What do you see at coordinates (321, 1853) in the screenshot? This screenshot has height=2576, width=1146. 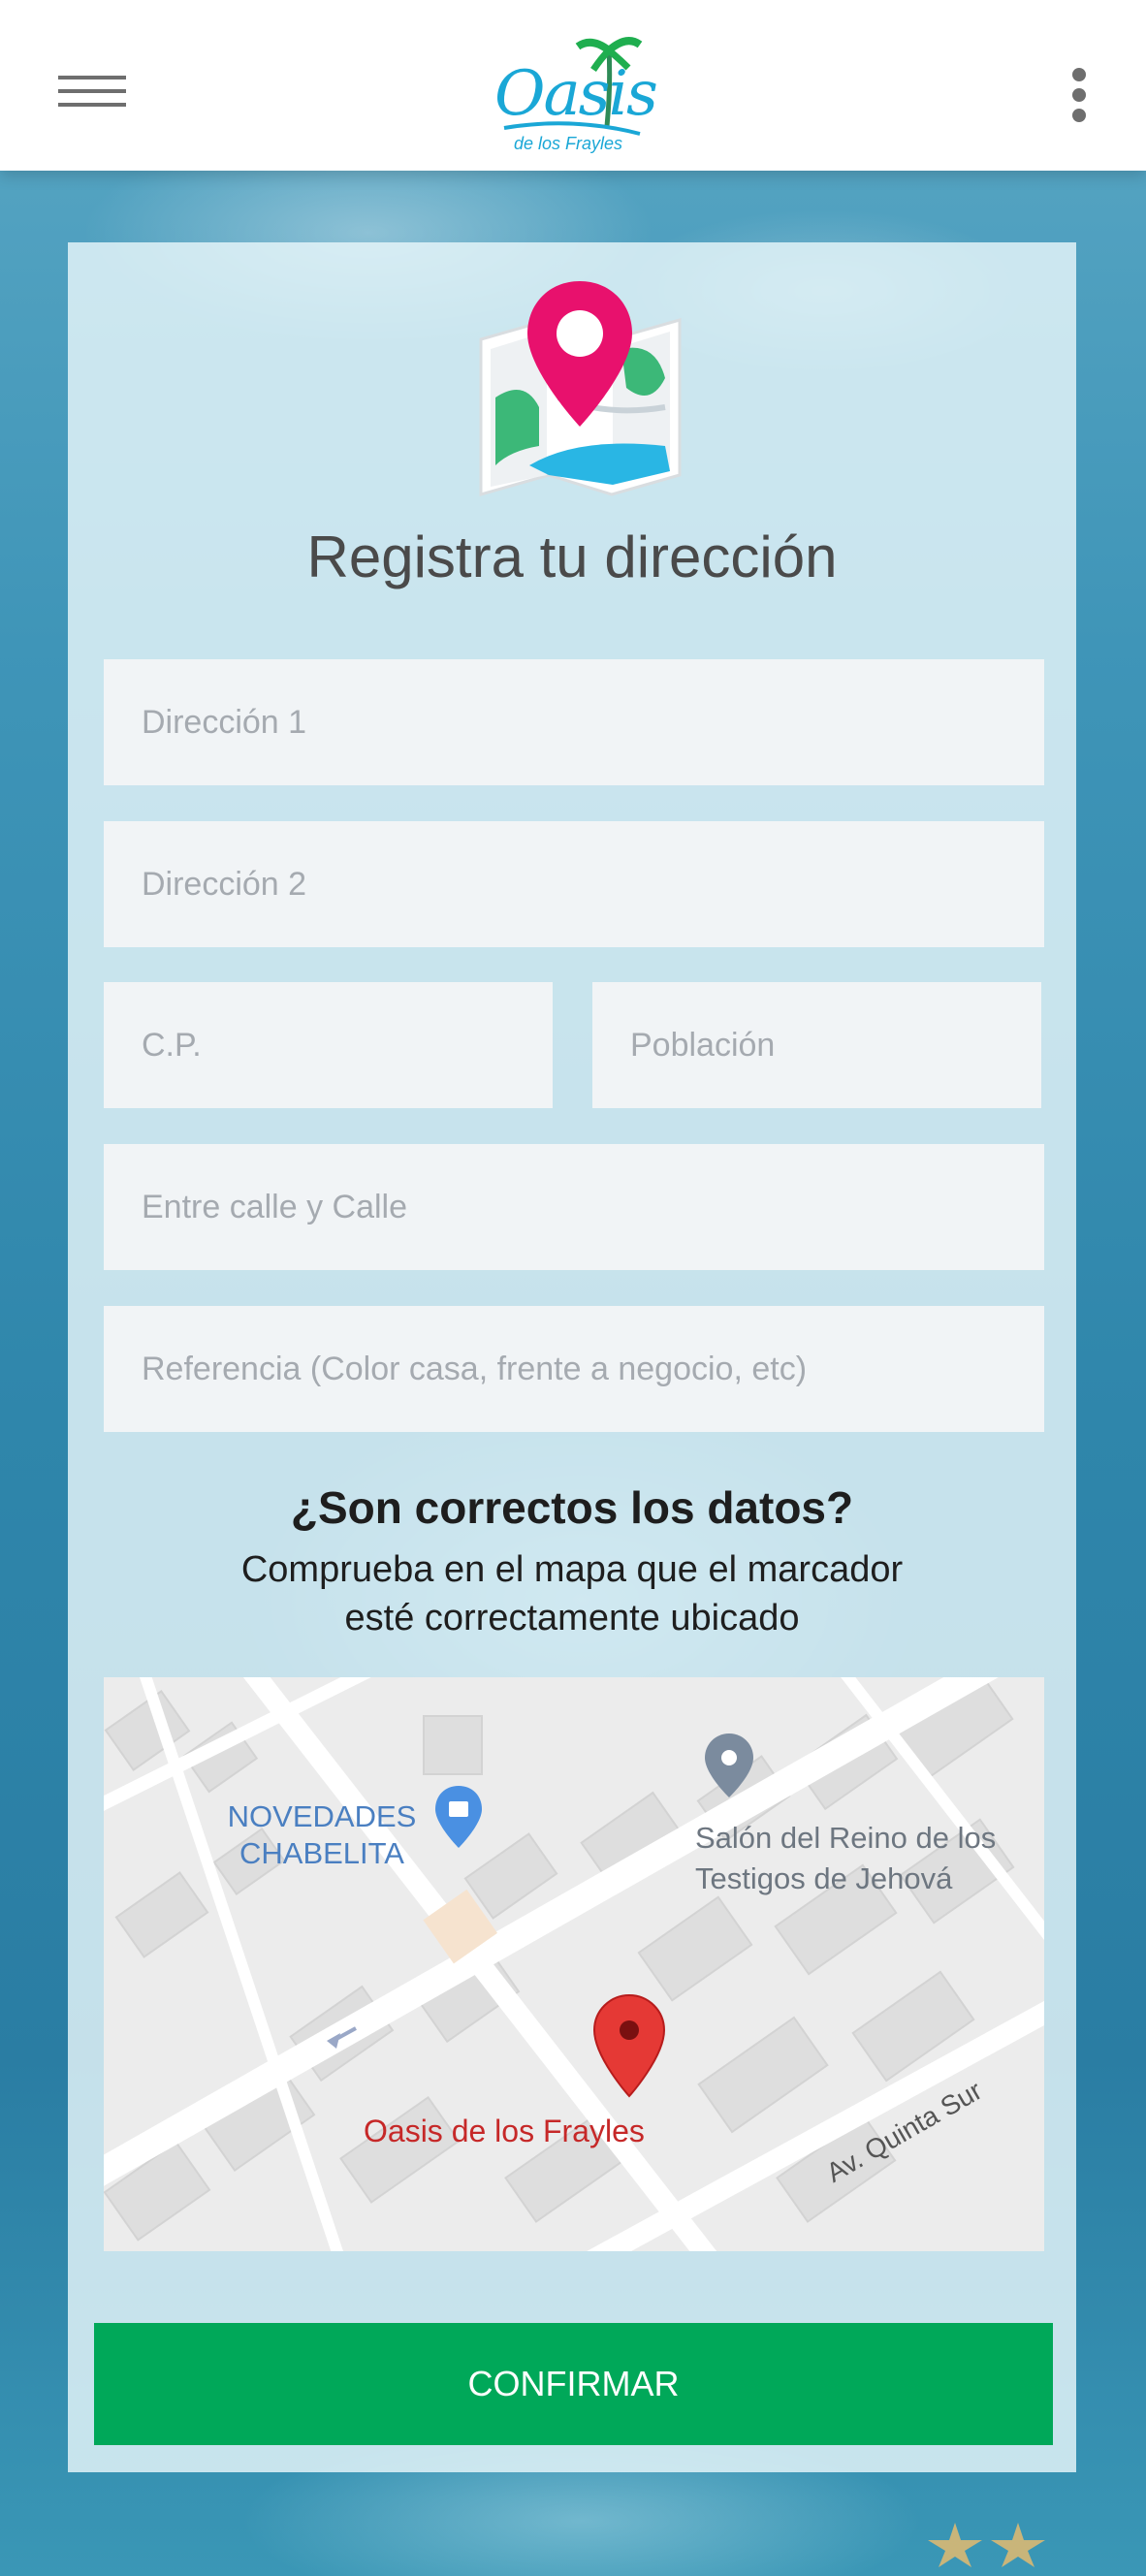 I see `map-label-shop-line2: CHABELITA` at bounding box center [321, 1853].